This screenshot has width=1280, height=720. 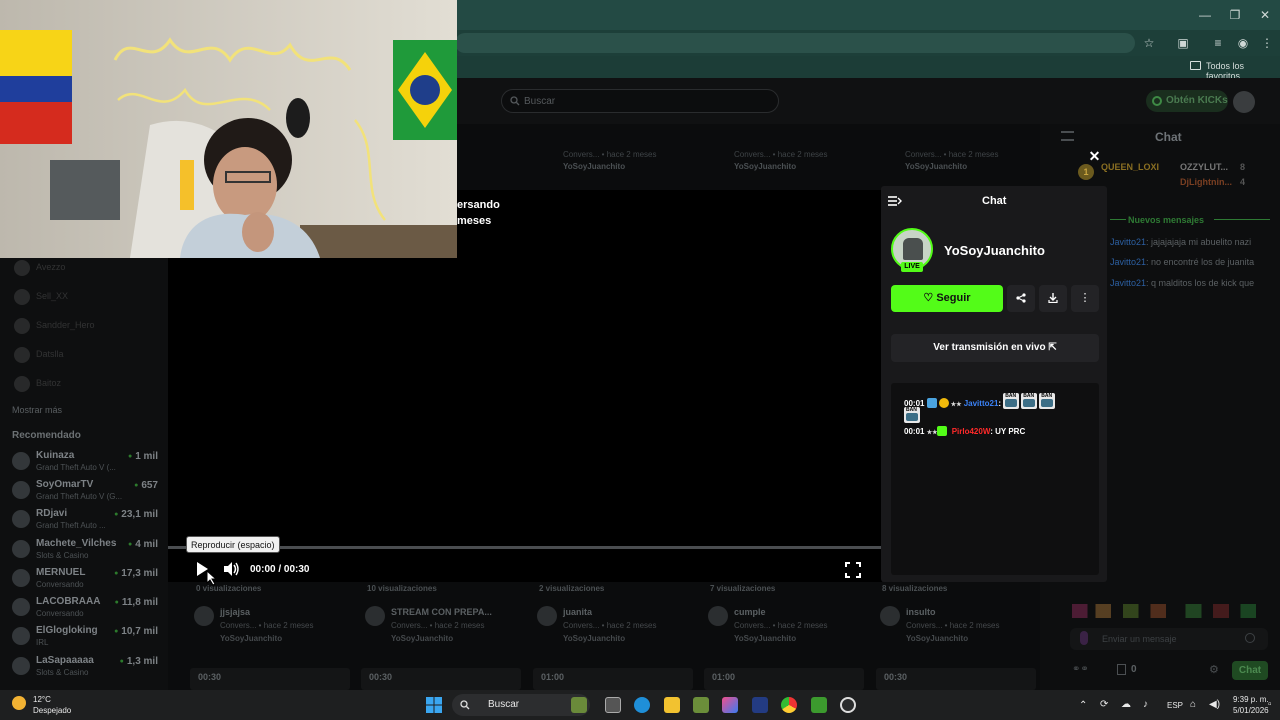 I want to click on video-author: YoSoyJuanchito, so click(x=765, y=638).